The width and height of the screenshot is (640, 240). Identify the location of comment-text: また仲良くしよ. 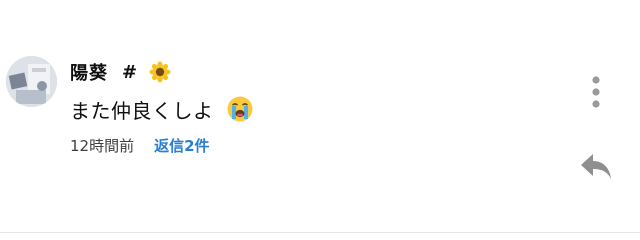
(142, 110).